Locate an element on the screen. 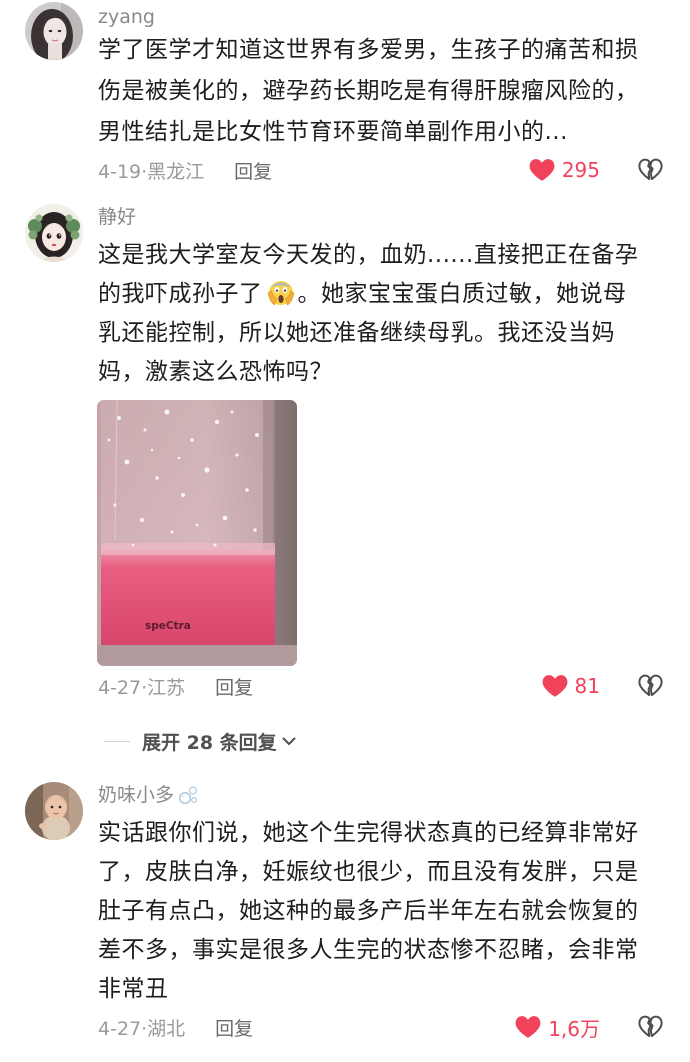 The height and width of the screenshot is (1062, 690). like-button: 1,6万 is located at coordinates (557, 1027).